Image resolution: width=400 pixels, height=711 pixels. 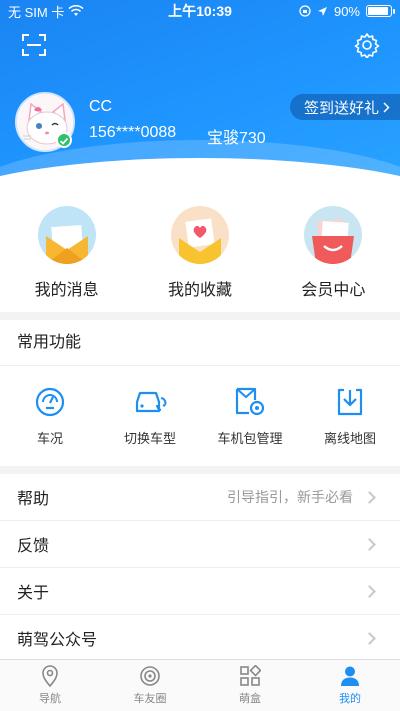 What do you see at coordinates (150, 699) in the screenshot?
I see `tab-label: 车友圈` at bounding box center [150, 699].